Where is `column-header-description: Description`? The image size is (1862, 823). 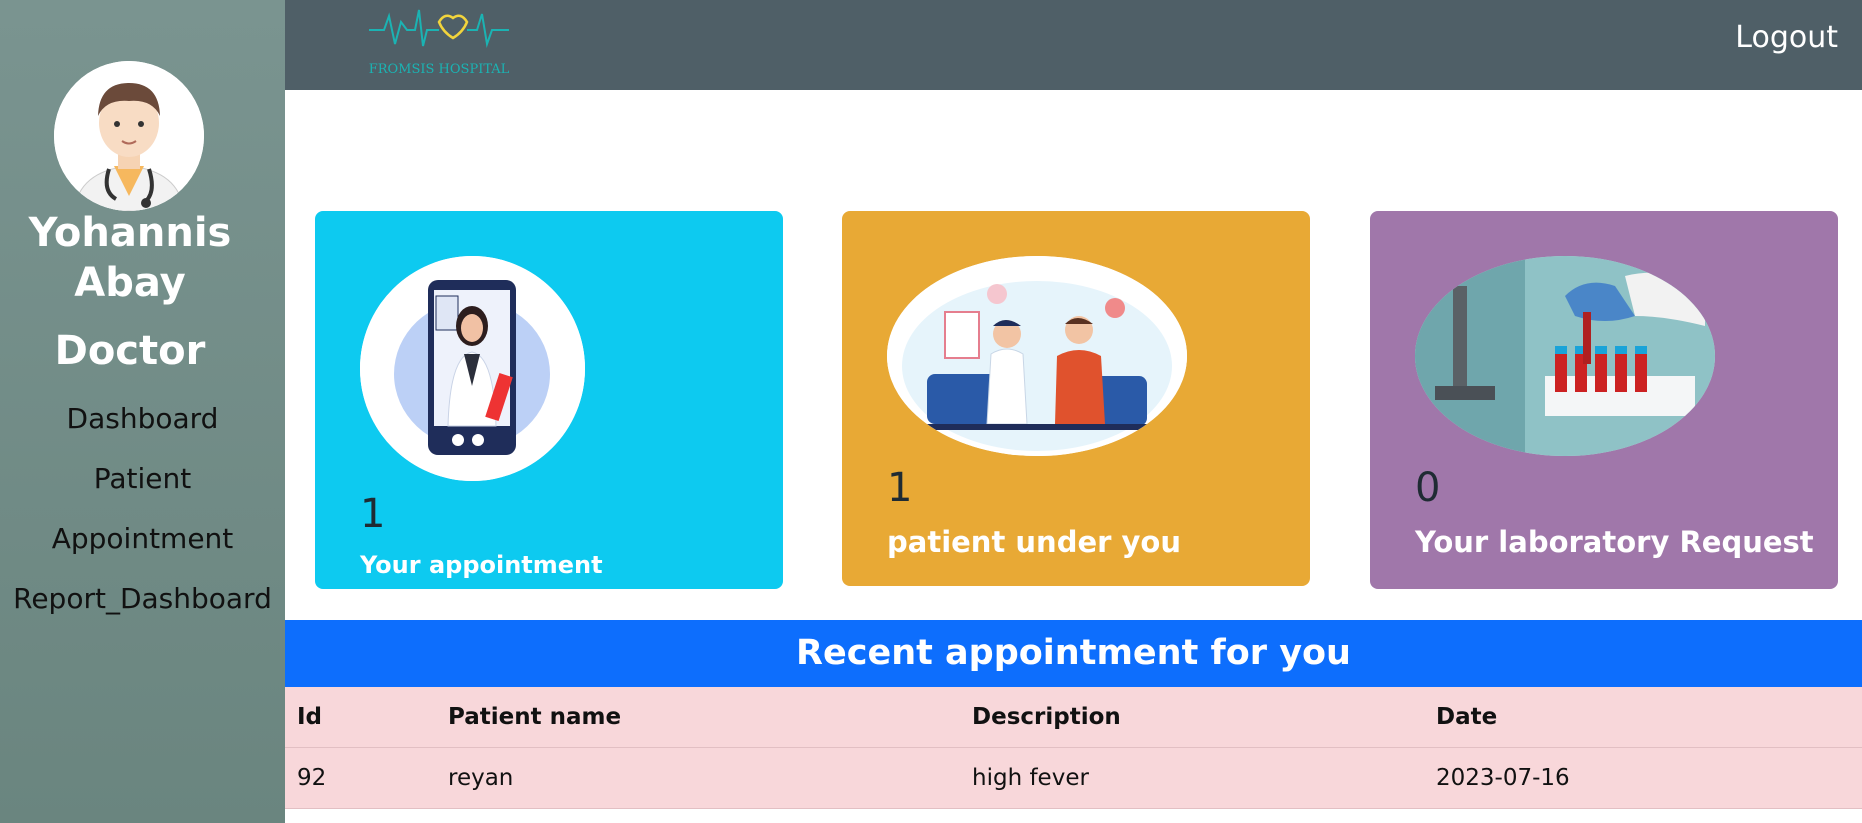 column-header-description: Description is located at coordinates (1046, 717).